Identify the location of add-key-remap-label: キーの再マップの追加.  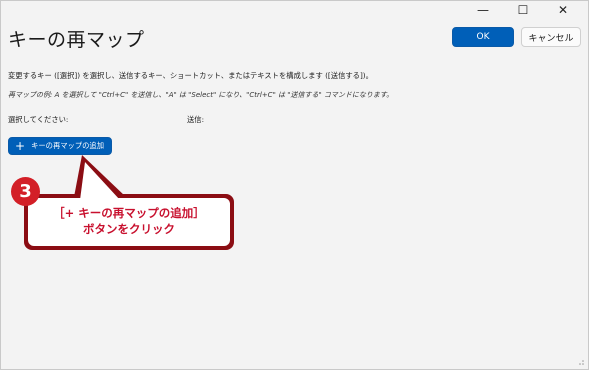
(68, 145).